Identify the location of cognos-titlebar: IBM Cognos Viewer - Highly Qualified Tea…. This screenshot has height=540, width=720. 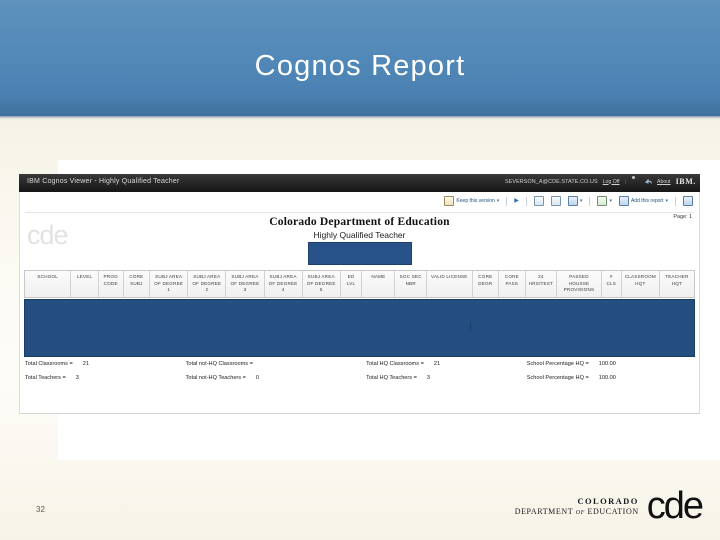
(359, 183).